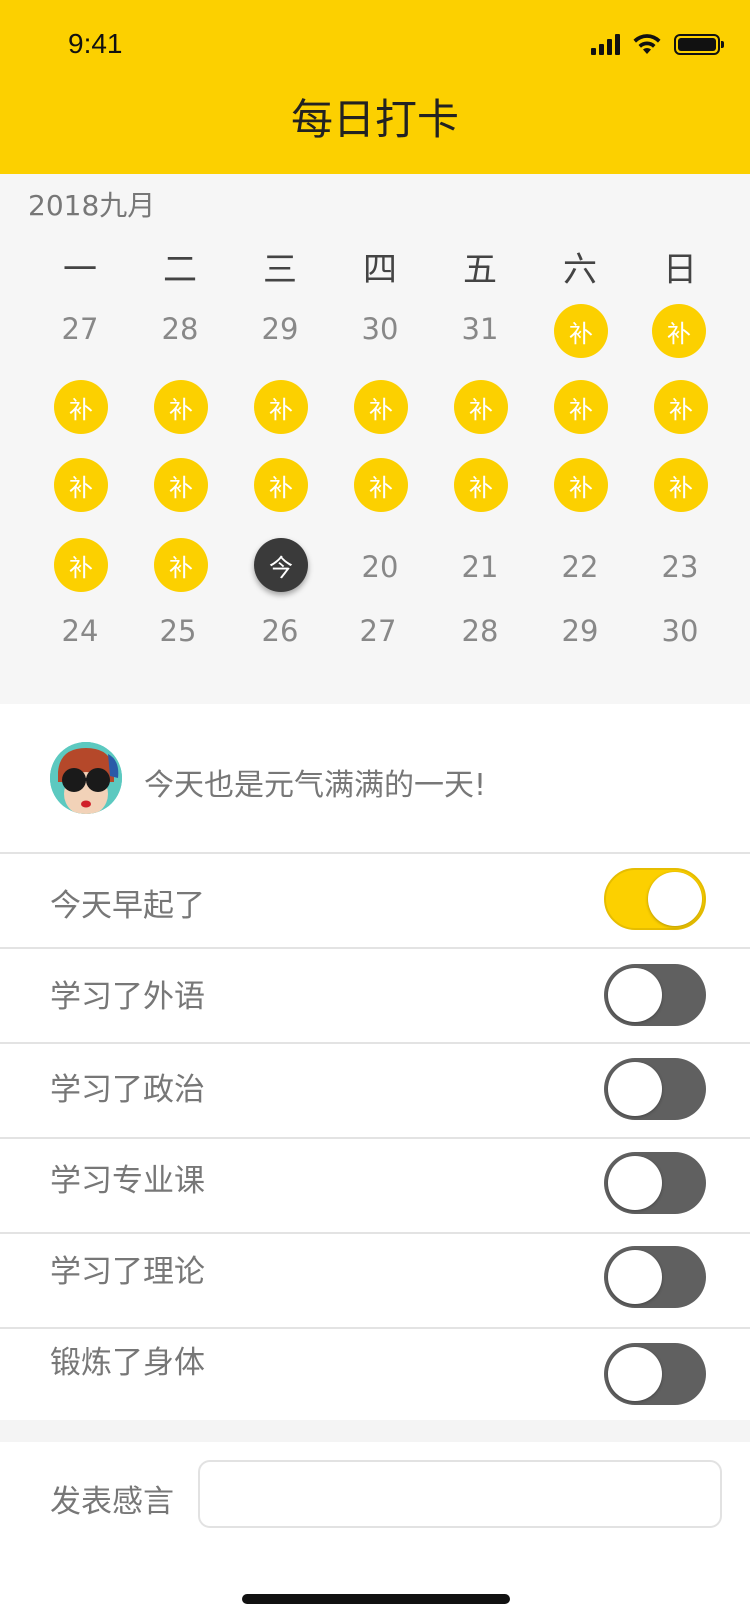 The height and width of the screenshot is (1624, 750). Describe the element at coordinates (580, 567) in the screenshot. I see `calendar-day: 22` at that location.